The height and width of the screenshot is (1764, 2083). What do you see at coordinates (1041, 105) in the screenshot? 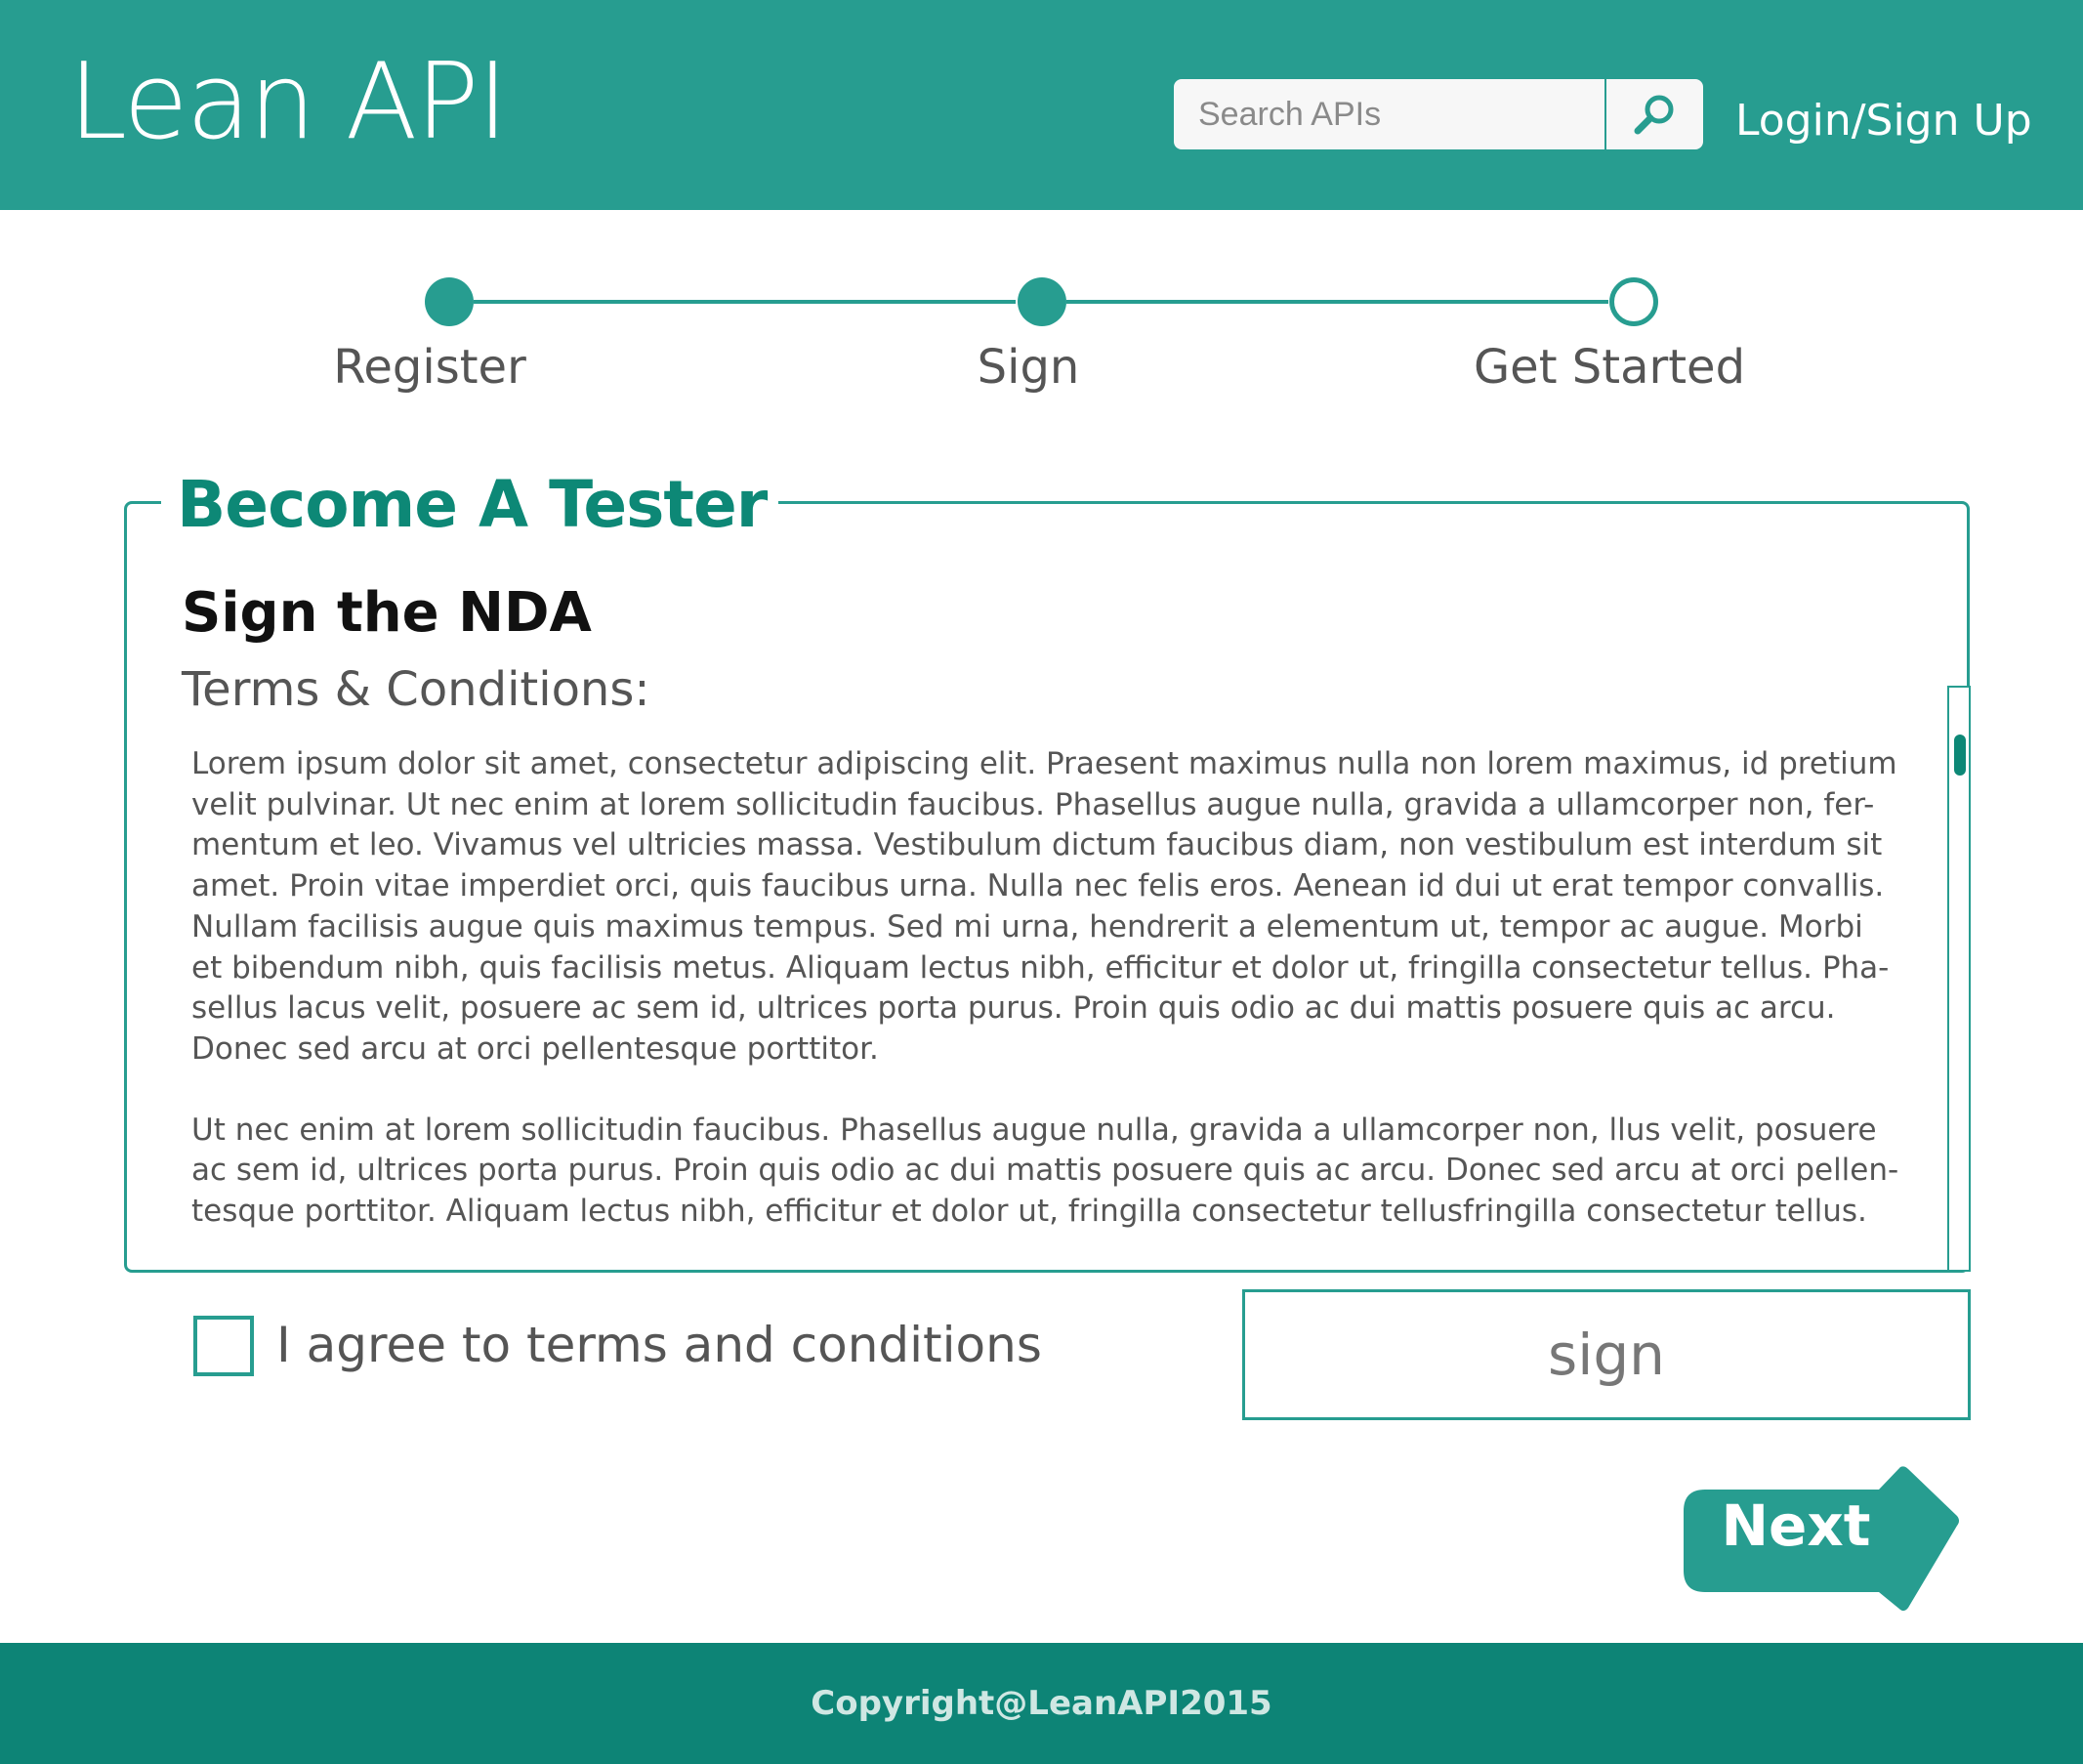
I see `top-header: Lean API Login/Sign Up` at bounding box center [1041, 105].